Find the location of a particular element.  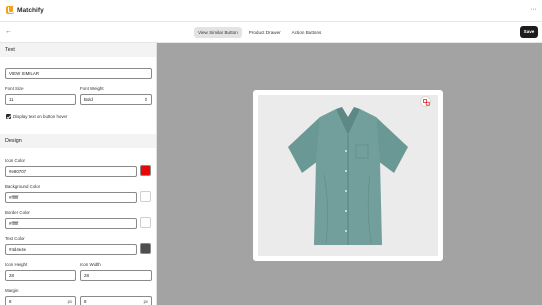

font-weight-value: Bold is located at coordinates (88, 99).